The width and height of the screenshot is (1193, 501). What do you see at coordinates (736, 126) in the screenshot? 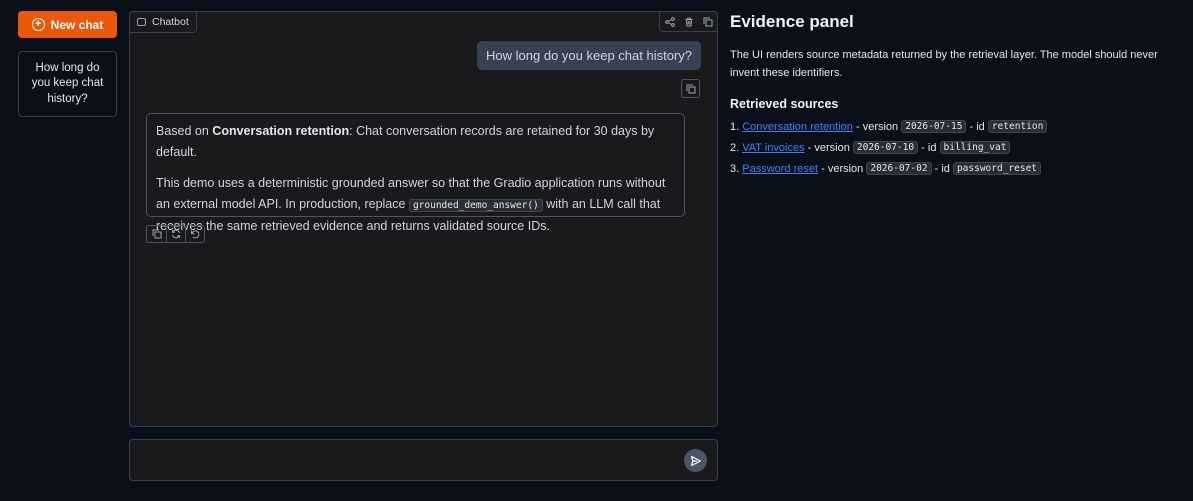
I see `source-number: 1.` at bounding box center [736, 126].